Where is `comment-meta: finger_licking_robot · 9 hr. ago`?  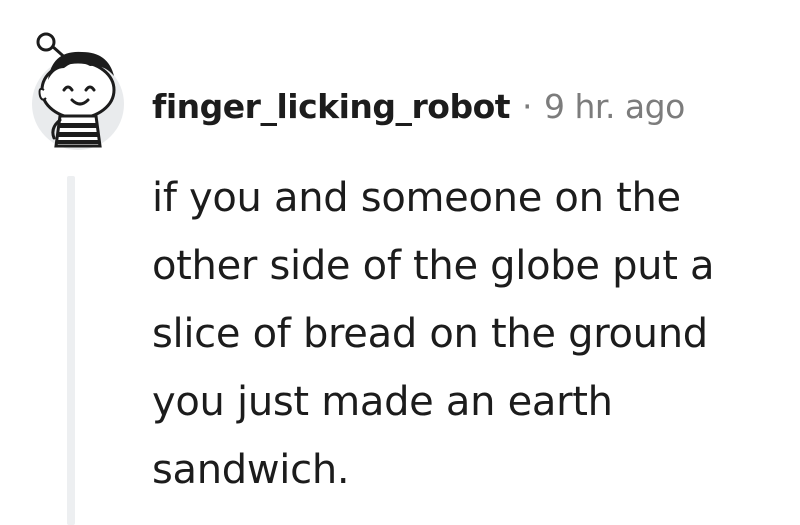 comment-meta: finger_licking_robot · 9 hr. ago is located at coordinates (418, 106).